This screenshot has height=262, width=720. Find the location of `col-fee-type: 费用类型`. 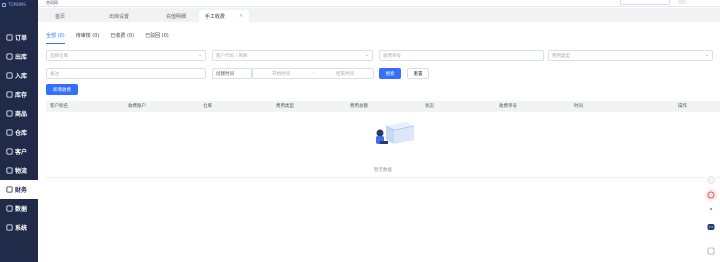

col-fee-type: 费用类型 is located at coordinates (285, 106).